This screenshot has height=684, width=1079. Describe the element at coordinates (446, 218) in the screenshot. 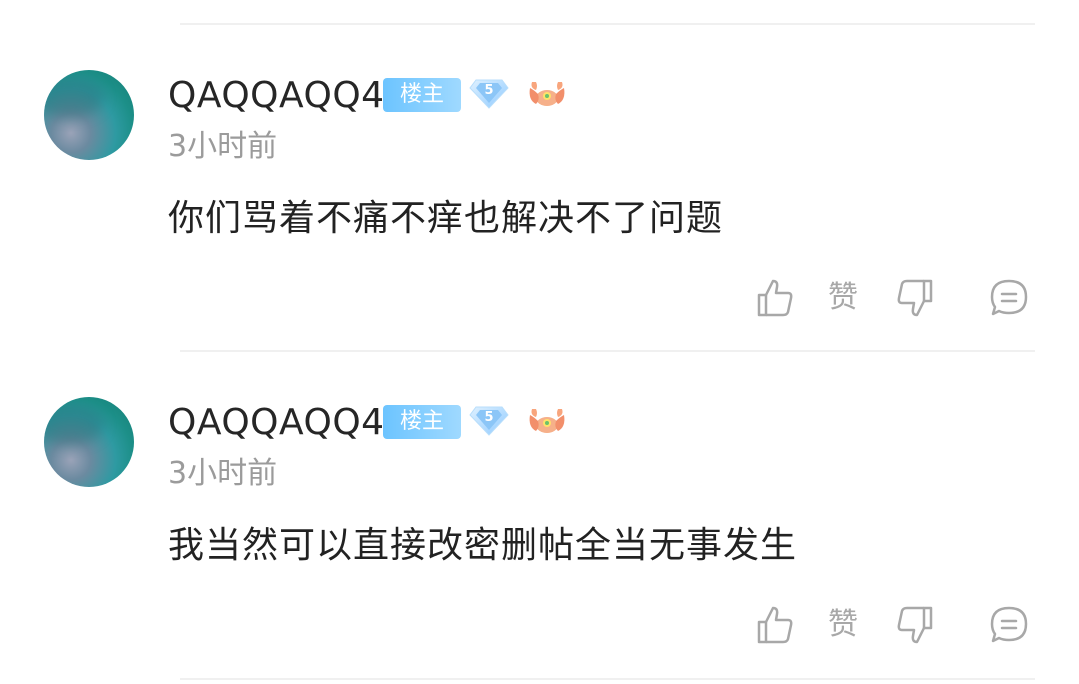

I see `comment-text: 你们骂着不痛不痒也解决不了问题` at that location.